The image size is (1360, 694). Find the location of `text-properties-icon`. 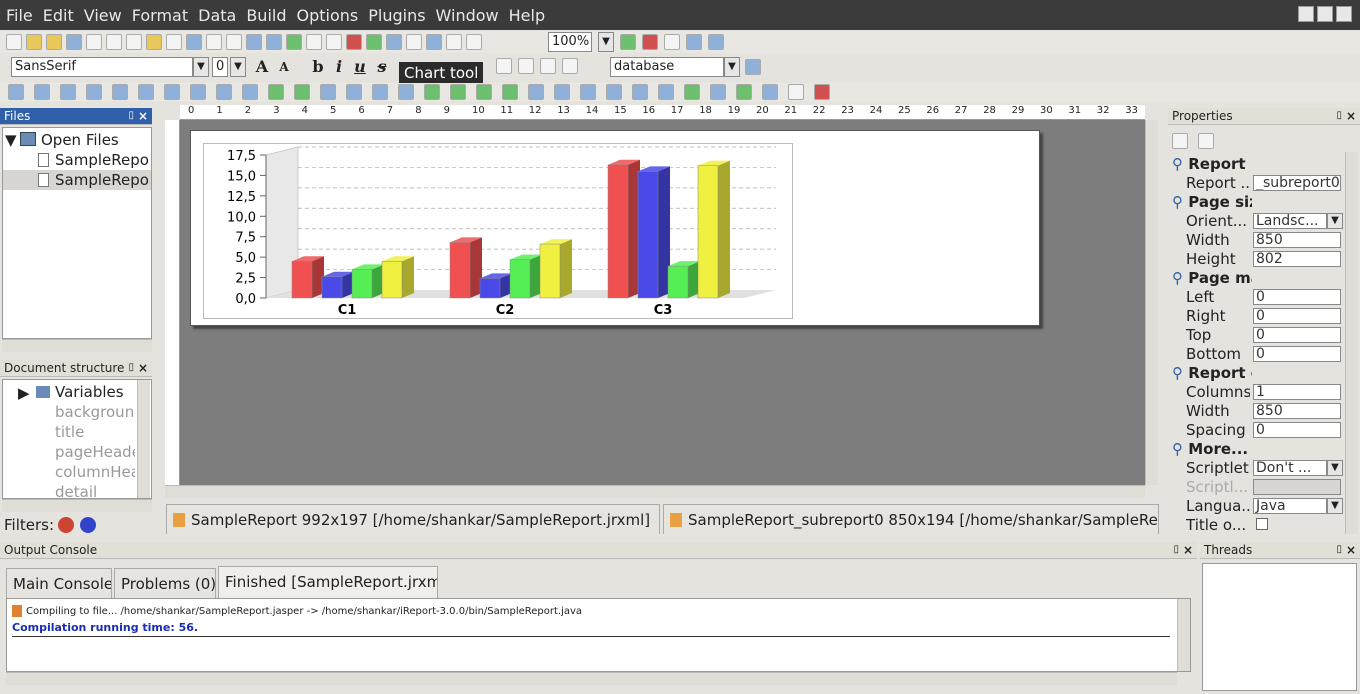

text-properties-icon is located at coordinates (796, 92).